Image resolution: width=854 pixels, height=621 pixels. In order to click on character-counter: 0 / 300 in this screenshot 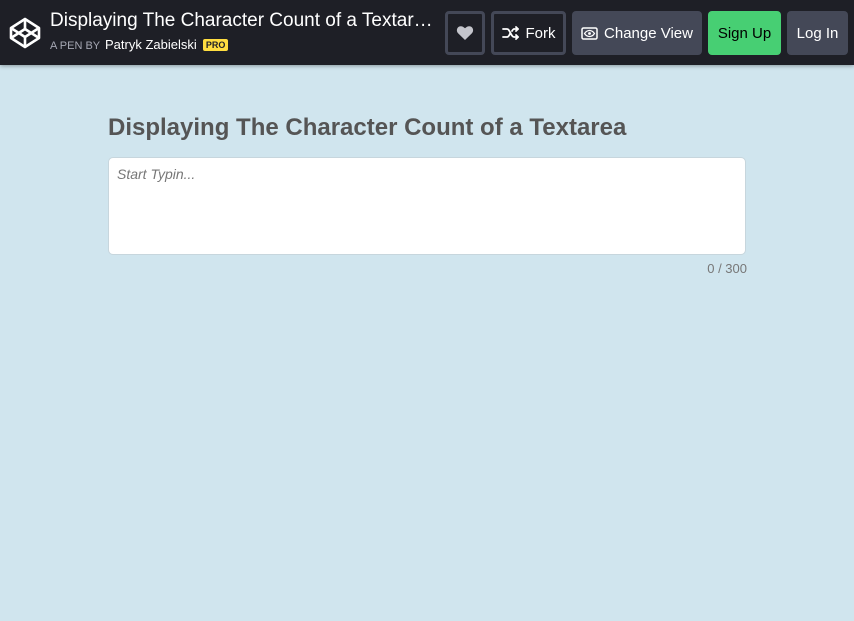, I will do `click(673, 269)`.